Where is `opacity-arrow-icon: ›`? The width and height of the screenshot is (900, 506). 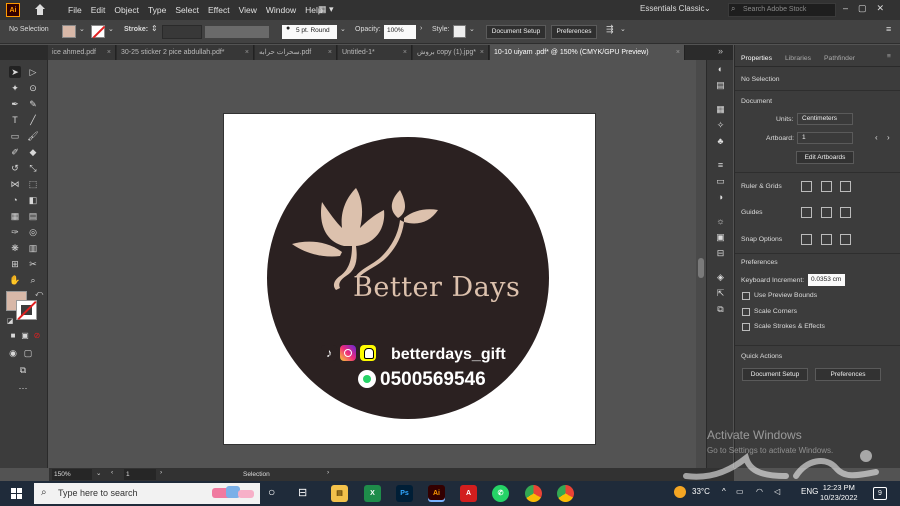
opacity-arrow-icon: › is located at coordinates (421, 28).